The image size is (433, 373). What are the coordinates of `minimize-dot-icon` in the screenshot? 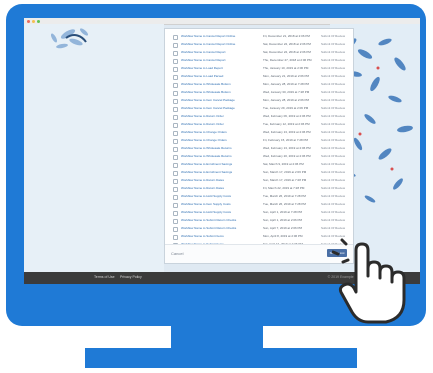 It's located at (33, 21).